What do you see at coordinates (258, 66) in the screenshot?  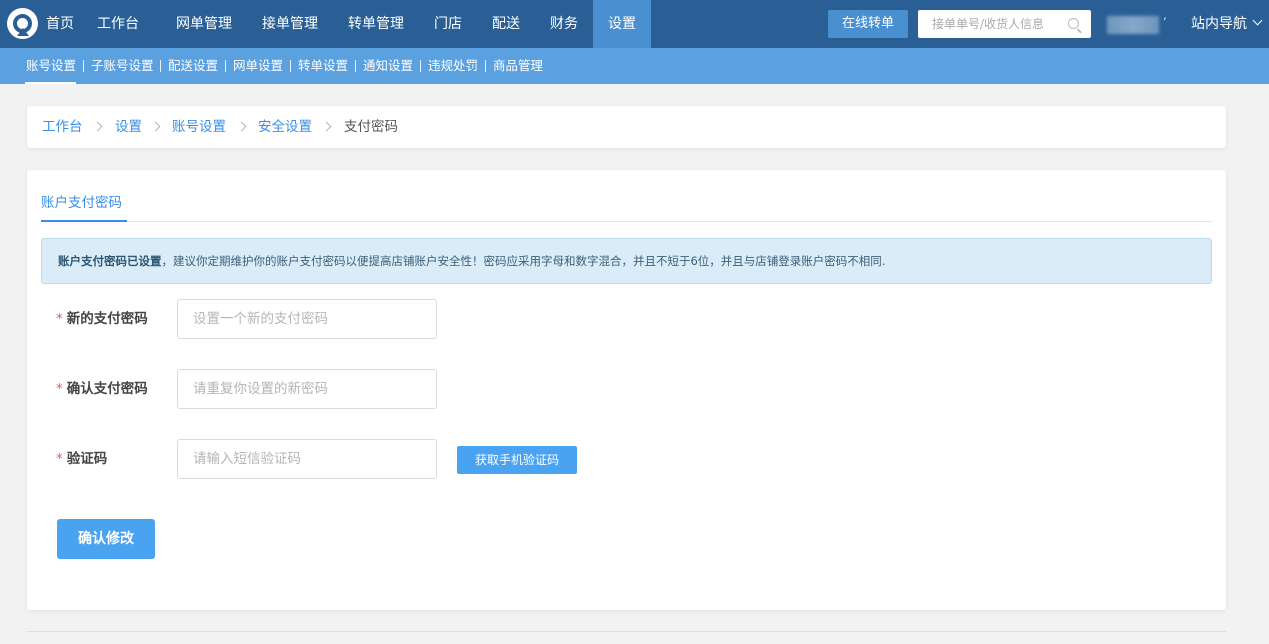 I see `subnav-online-order-settings: 网单设置` at bounding box center [258, 66].